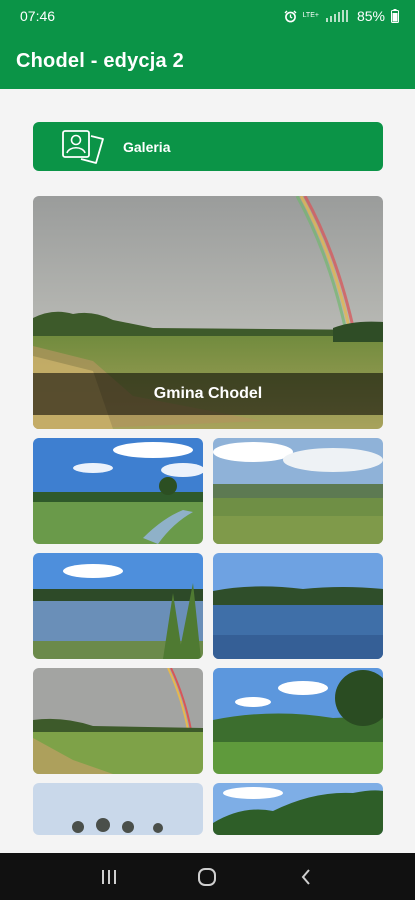  Describe the element at coordinates (310, 15) in the screenshot. I see `network-label: LTE+` at that location.